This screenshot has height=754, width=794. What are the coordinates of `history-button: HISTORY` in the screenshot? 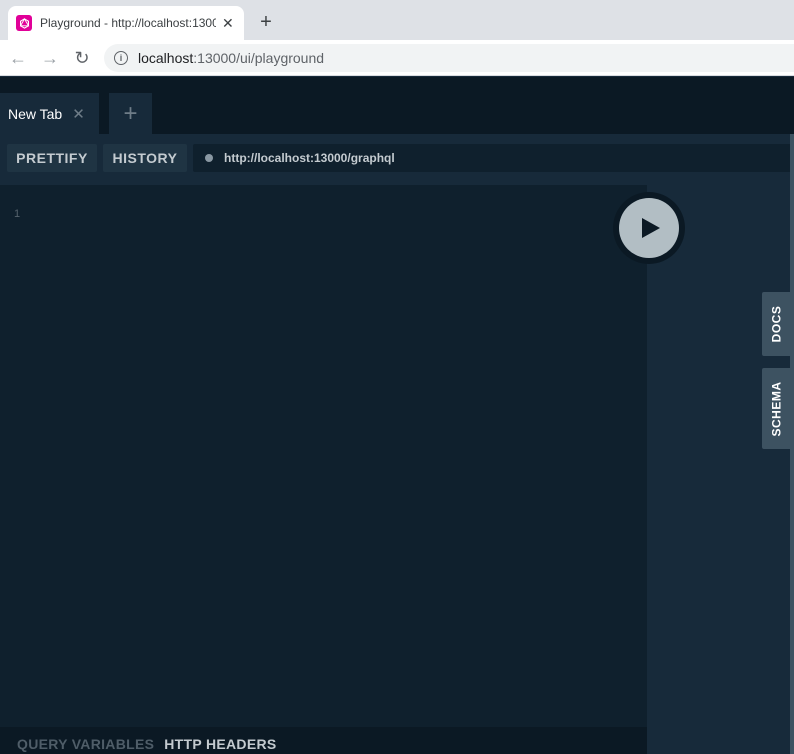 It's located at (145, 158).